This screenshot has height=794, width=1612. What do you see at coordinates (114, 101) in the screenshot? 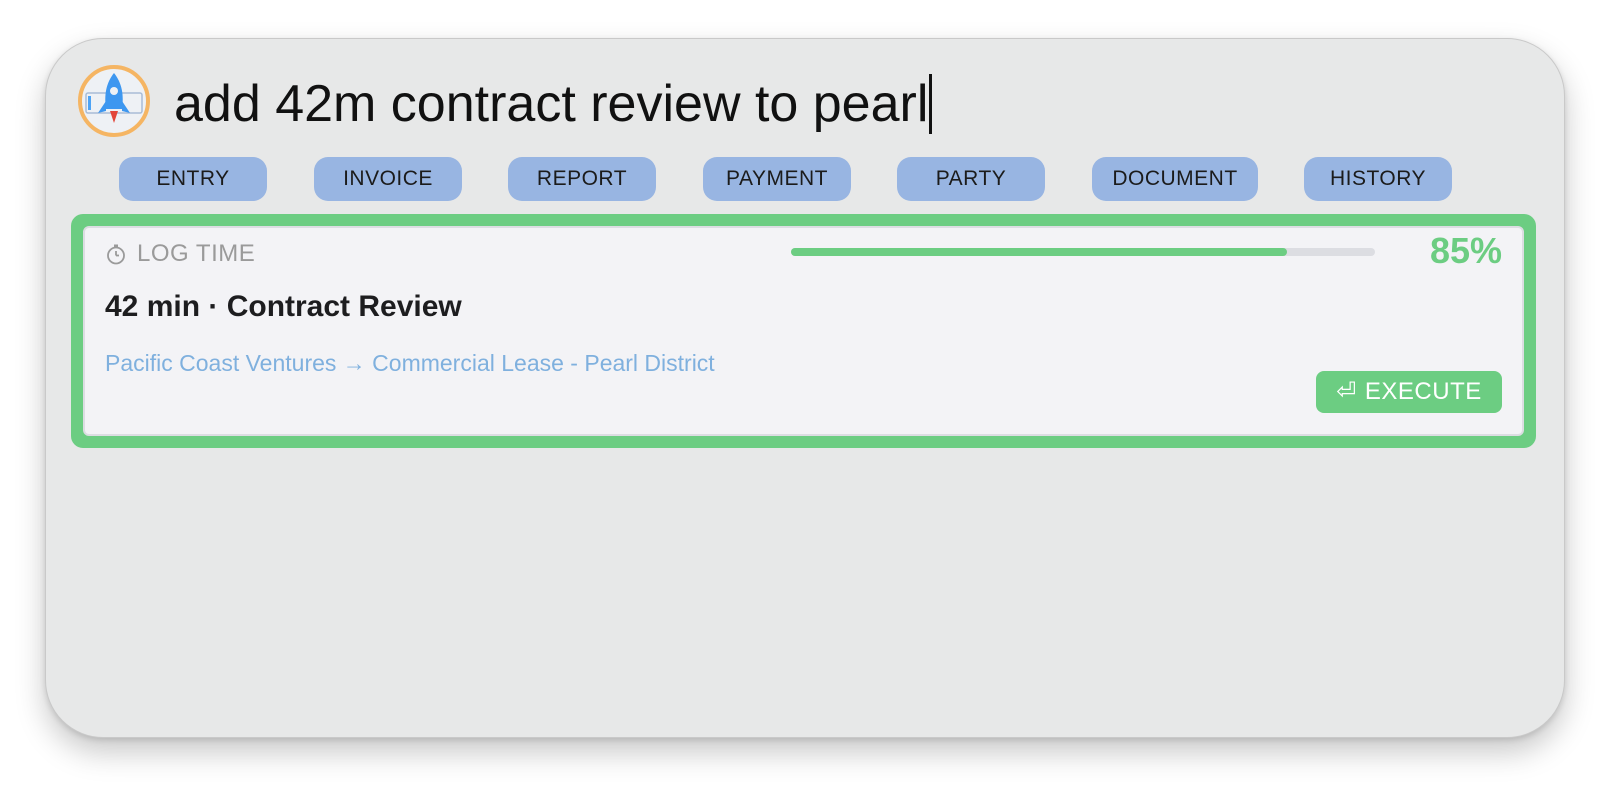
I see `rocket-app-icon` at bounding box center [114, 101].